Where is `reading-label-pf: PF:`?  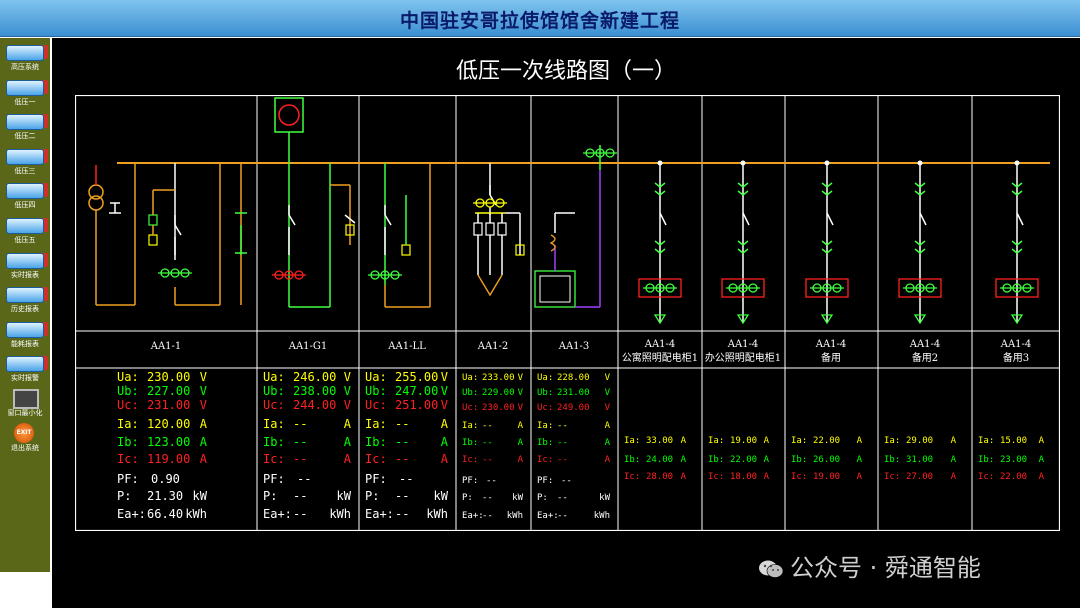 reading-label-pf: PF: is located at coordinates (545, 481).